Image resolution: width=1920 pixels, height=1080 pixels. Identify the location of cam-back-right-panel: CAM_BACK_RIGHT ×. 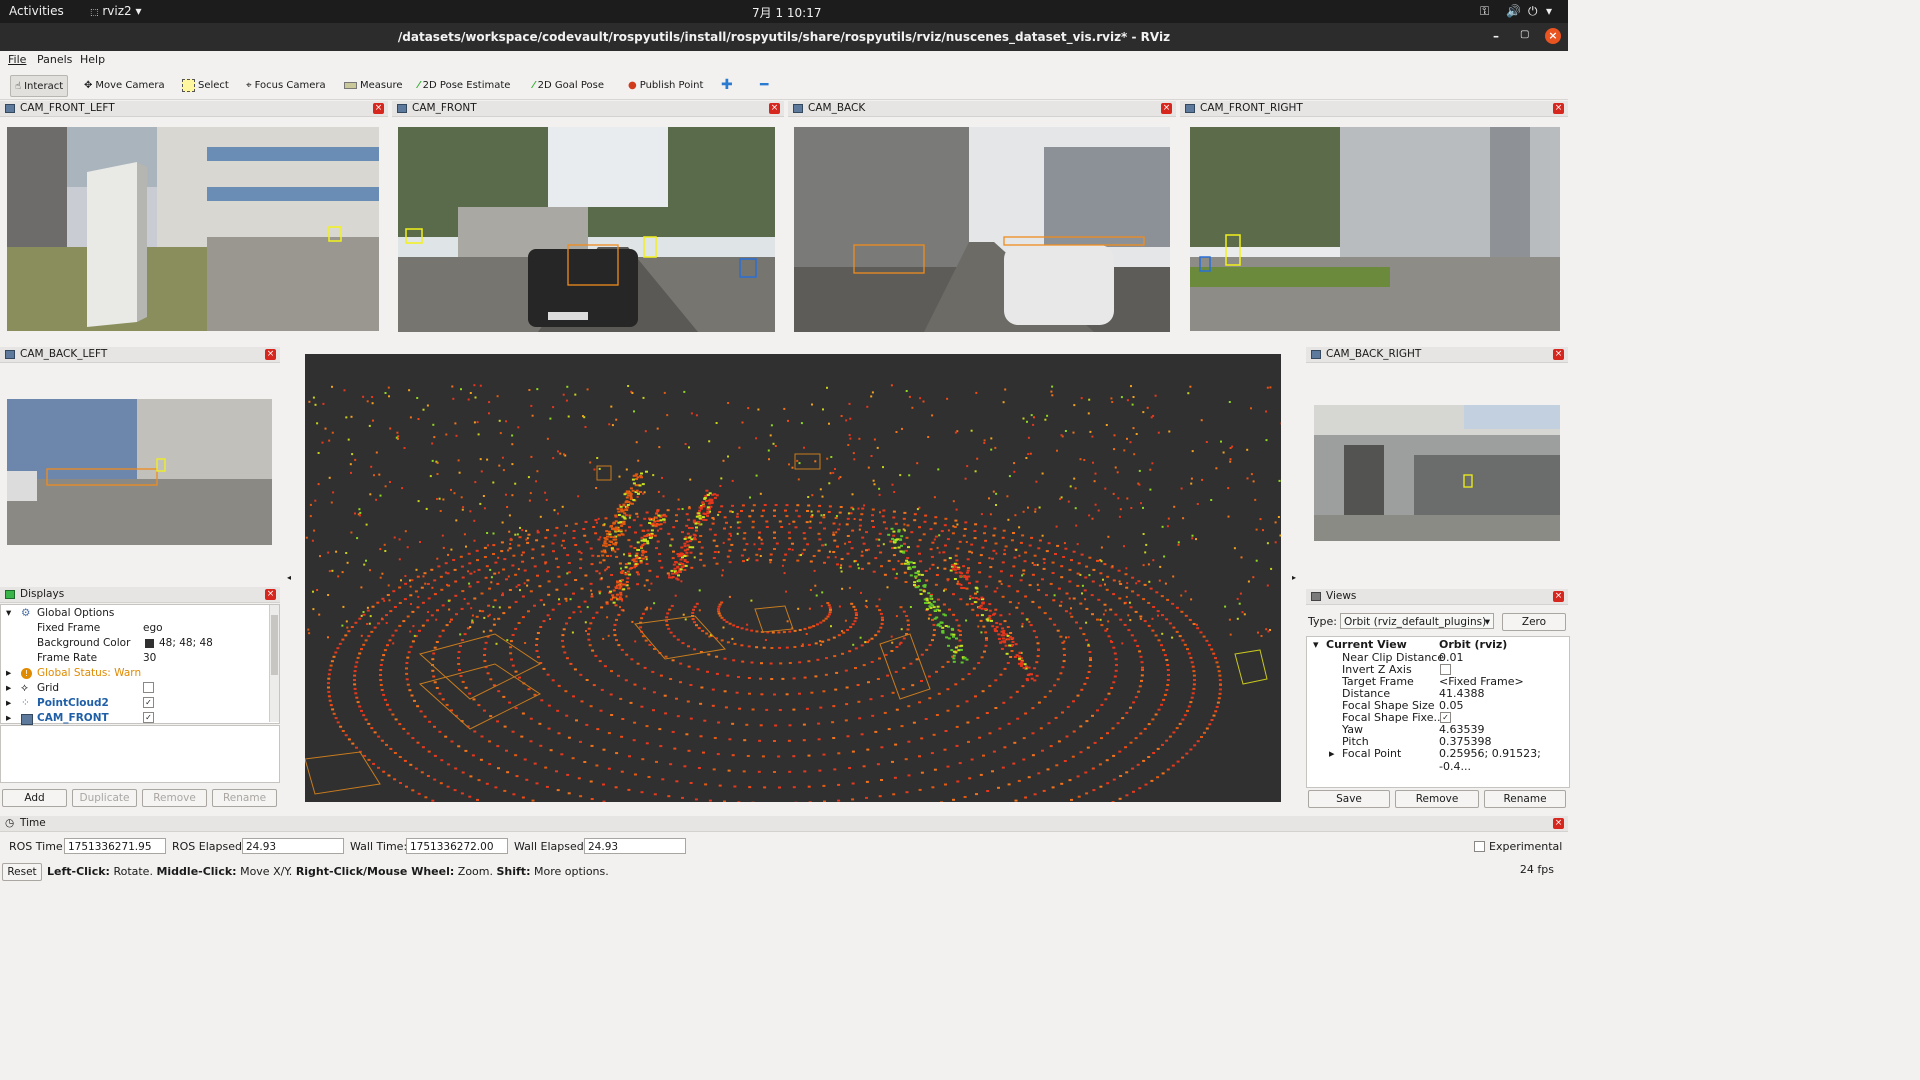
(1437, 465).